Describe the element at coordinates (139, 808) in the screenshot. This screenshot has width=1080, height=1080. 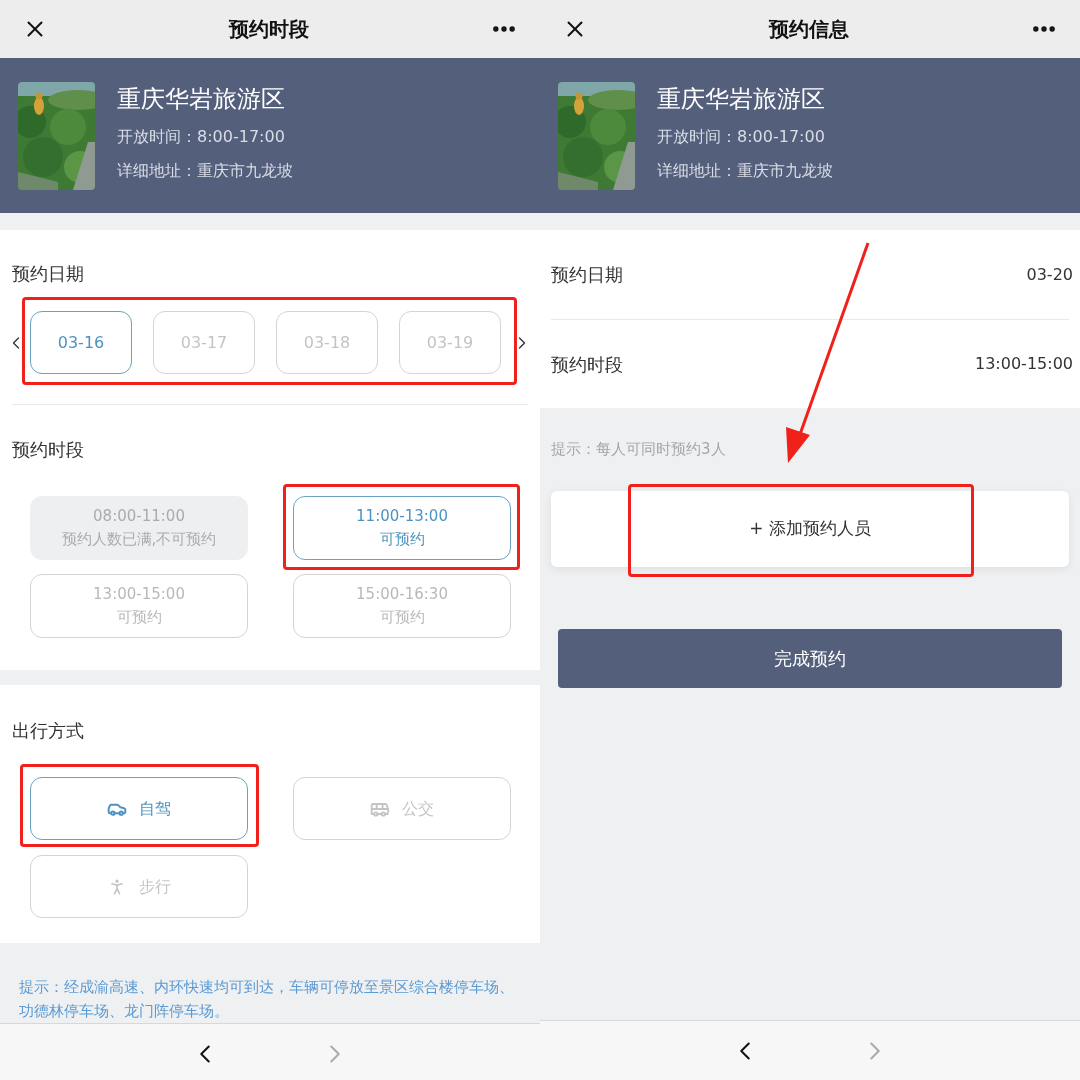
I see `travel-mode-option: 自驾` at that location.